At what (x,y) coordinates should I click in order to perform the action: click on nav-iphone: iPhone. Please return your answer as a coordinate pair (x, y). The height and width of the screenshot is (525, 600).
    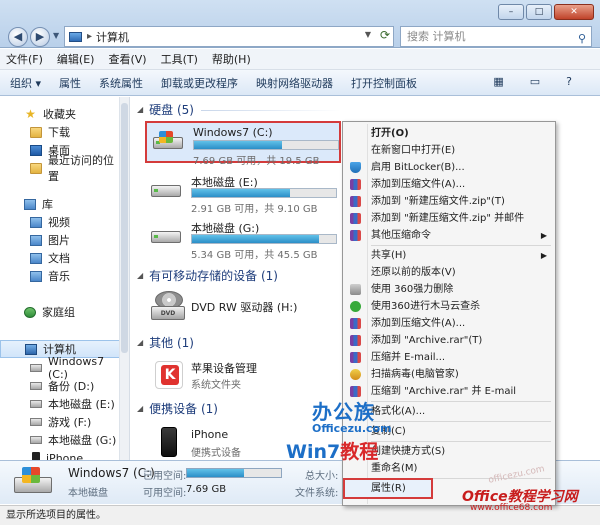
    Looking at the image, I should click on (60, 454).